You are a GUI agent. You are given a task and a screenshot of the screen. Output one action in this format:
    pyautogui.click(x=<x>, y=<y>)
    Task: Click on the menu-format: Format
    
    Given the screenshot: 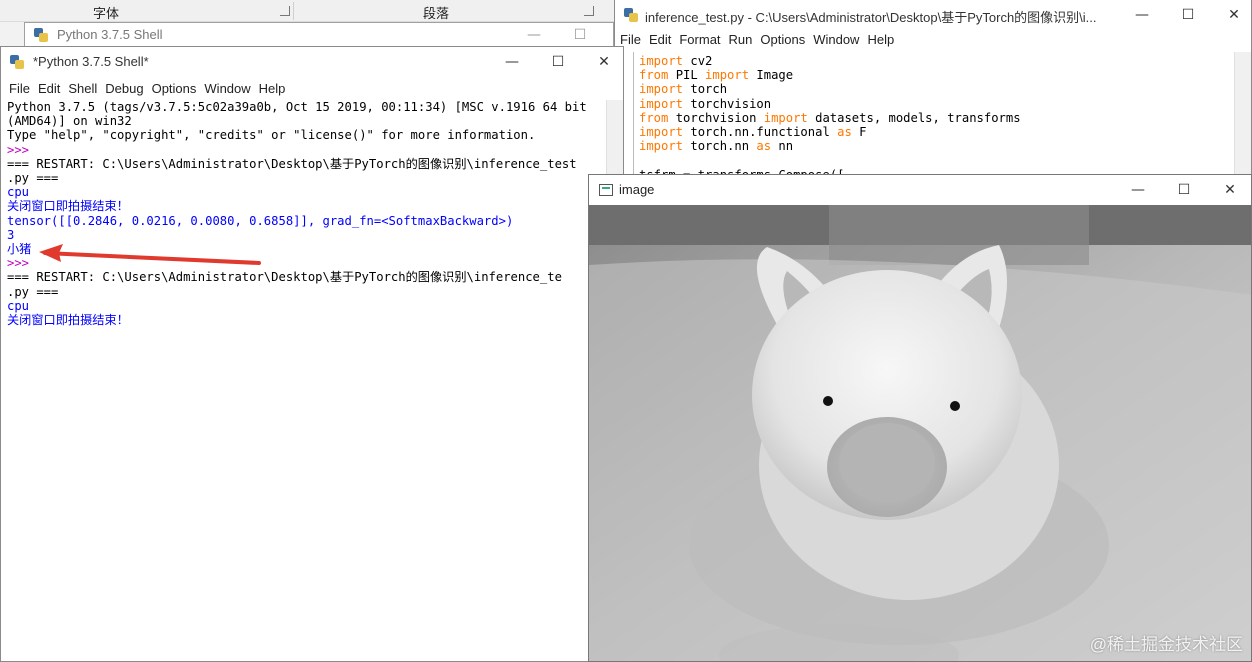 What is the action you would take?
    pyautogui.click(x=699, y=40)
    